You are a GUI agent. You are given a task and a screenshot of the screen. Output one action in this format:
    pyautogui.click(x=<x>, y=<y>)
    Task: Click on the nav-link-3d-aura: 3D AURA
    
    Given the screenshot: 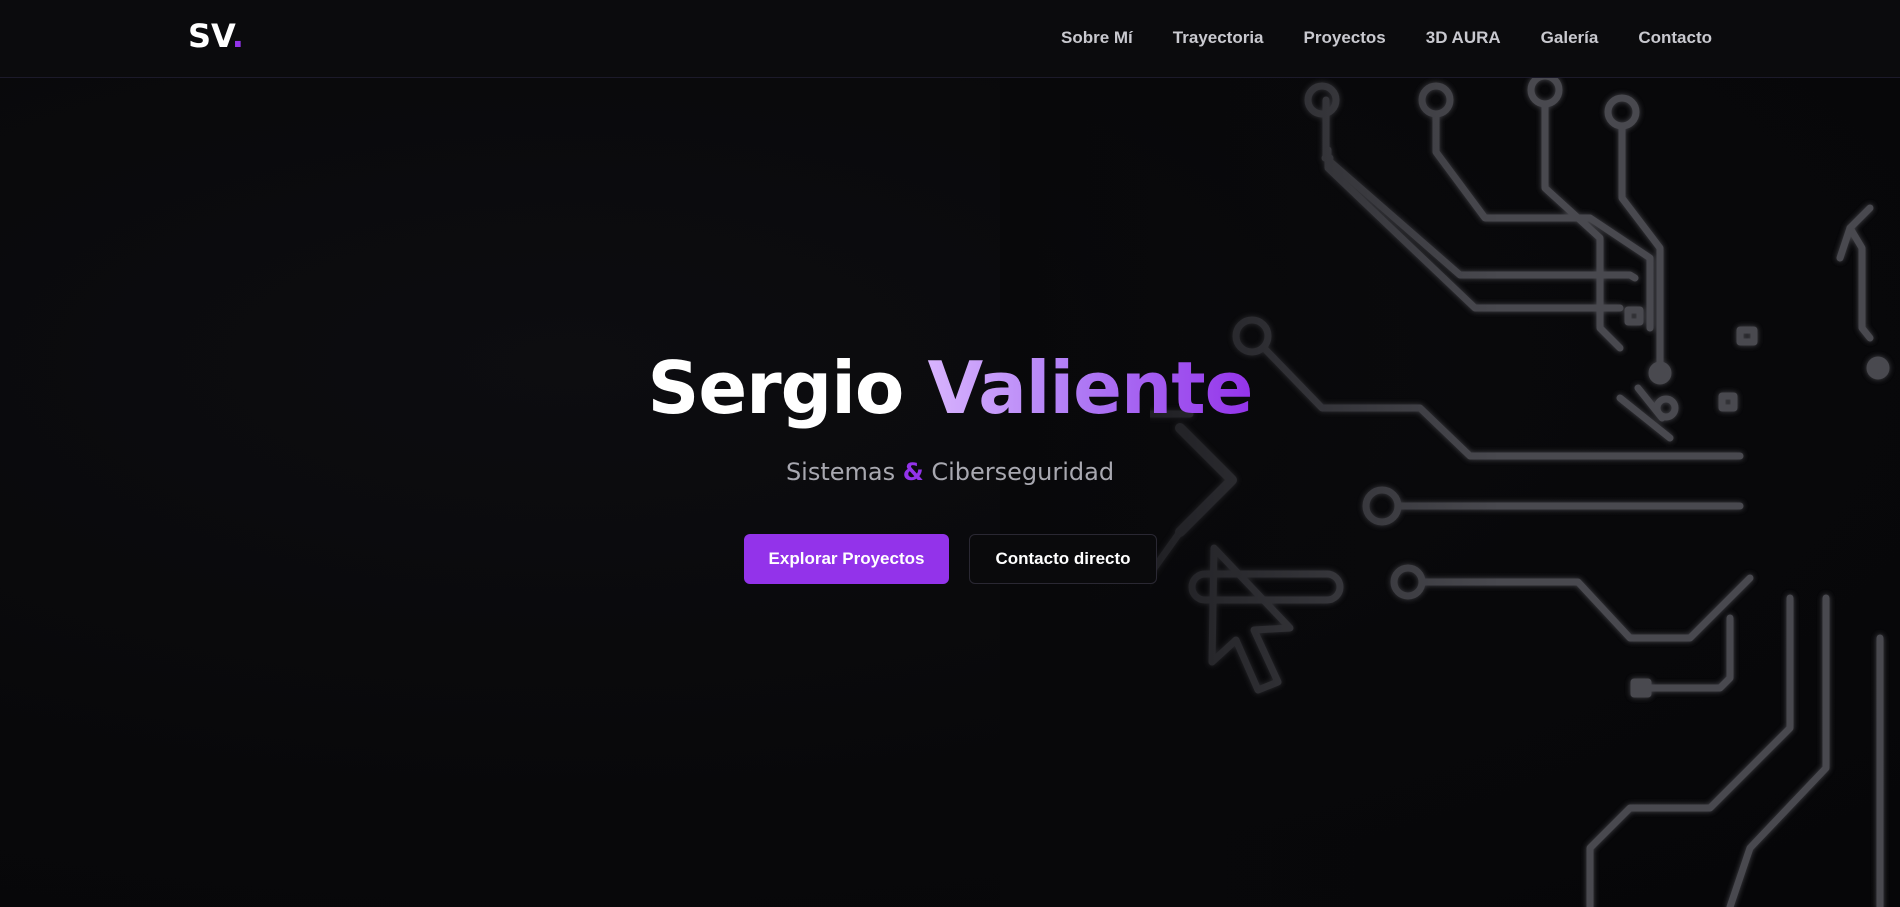 What is the action you would take?
    pyautogui.click(x=1463, y=38)
    